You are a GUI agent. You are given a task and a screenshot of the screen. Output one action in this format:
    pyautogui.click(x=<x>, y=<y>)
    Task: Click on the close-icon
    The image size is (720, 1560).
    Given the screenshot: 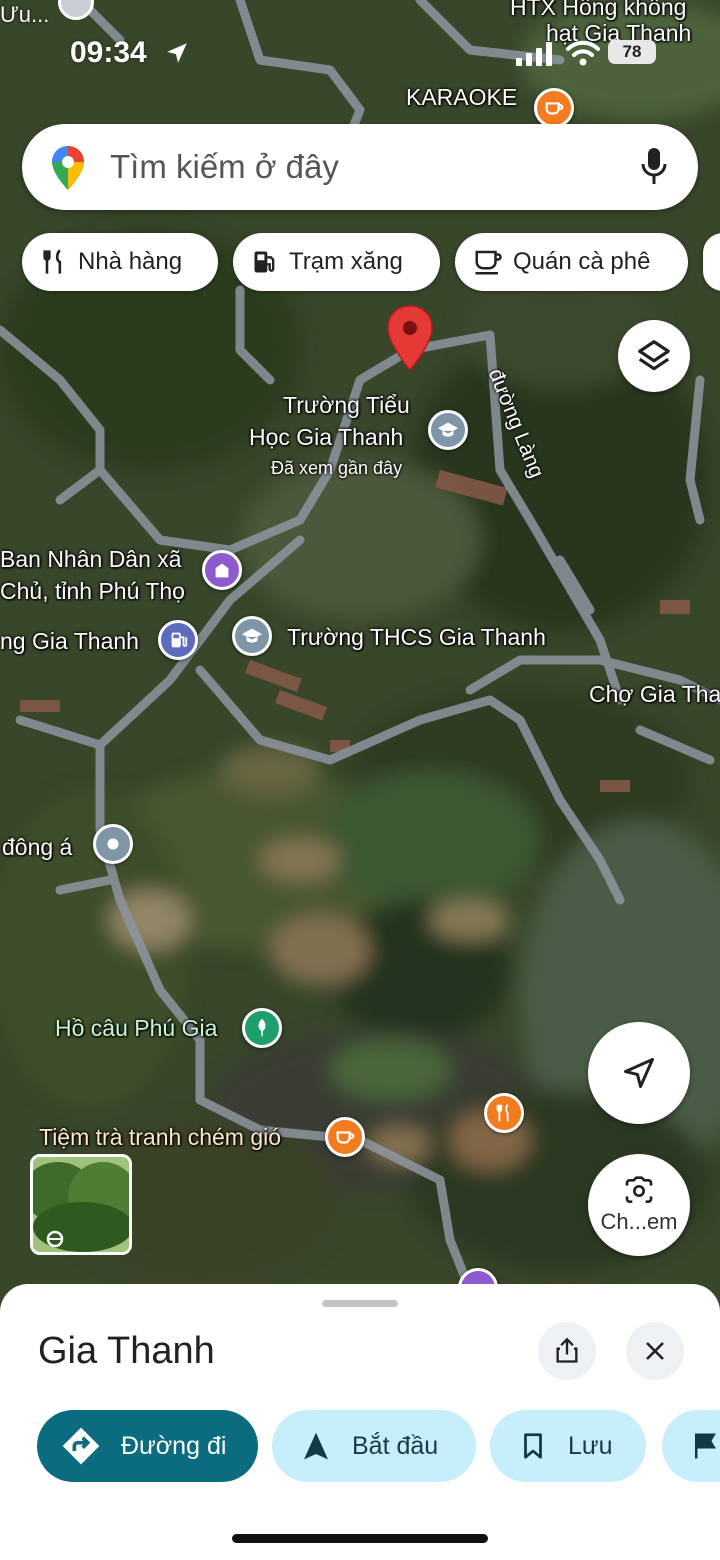 What is the action you would take?
    pyautogui.click(x=655, y=1351)
    